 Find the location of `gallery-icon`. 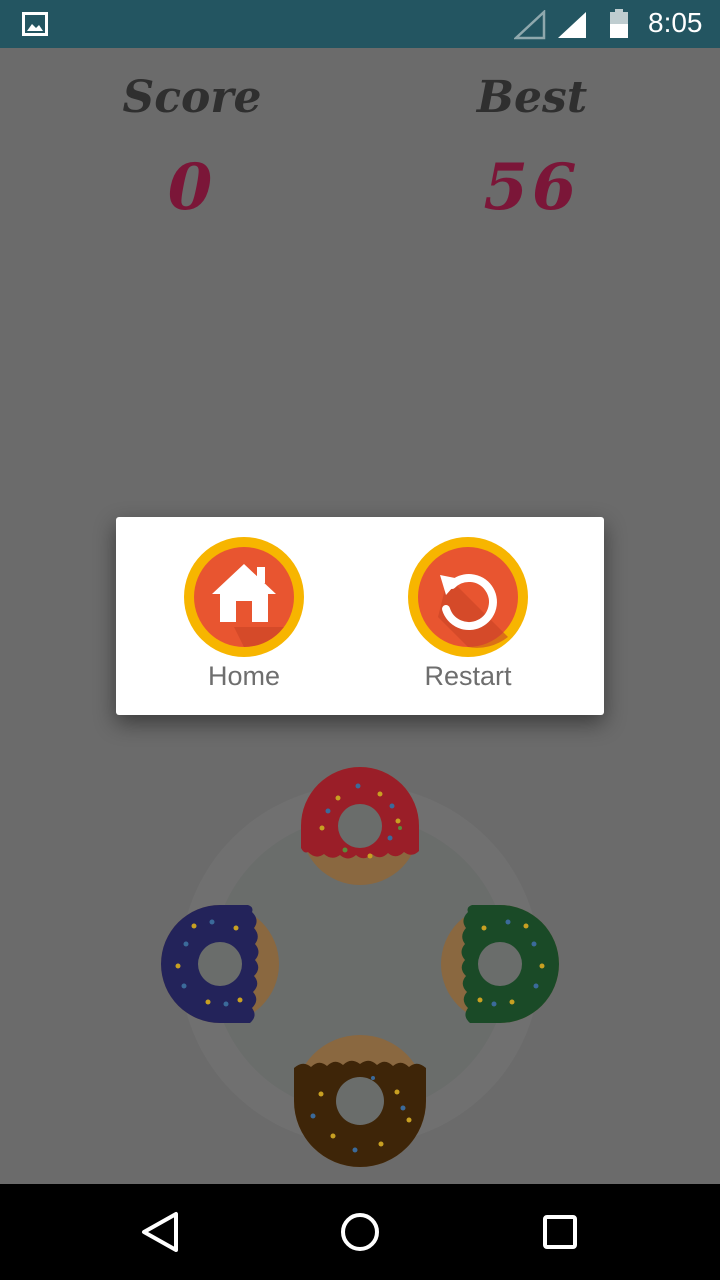

gallery-icon is located at coordinates (35, 24).